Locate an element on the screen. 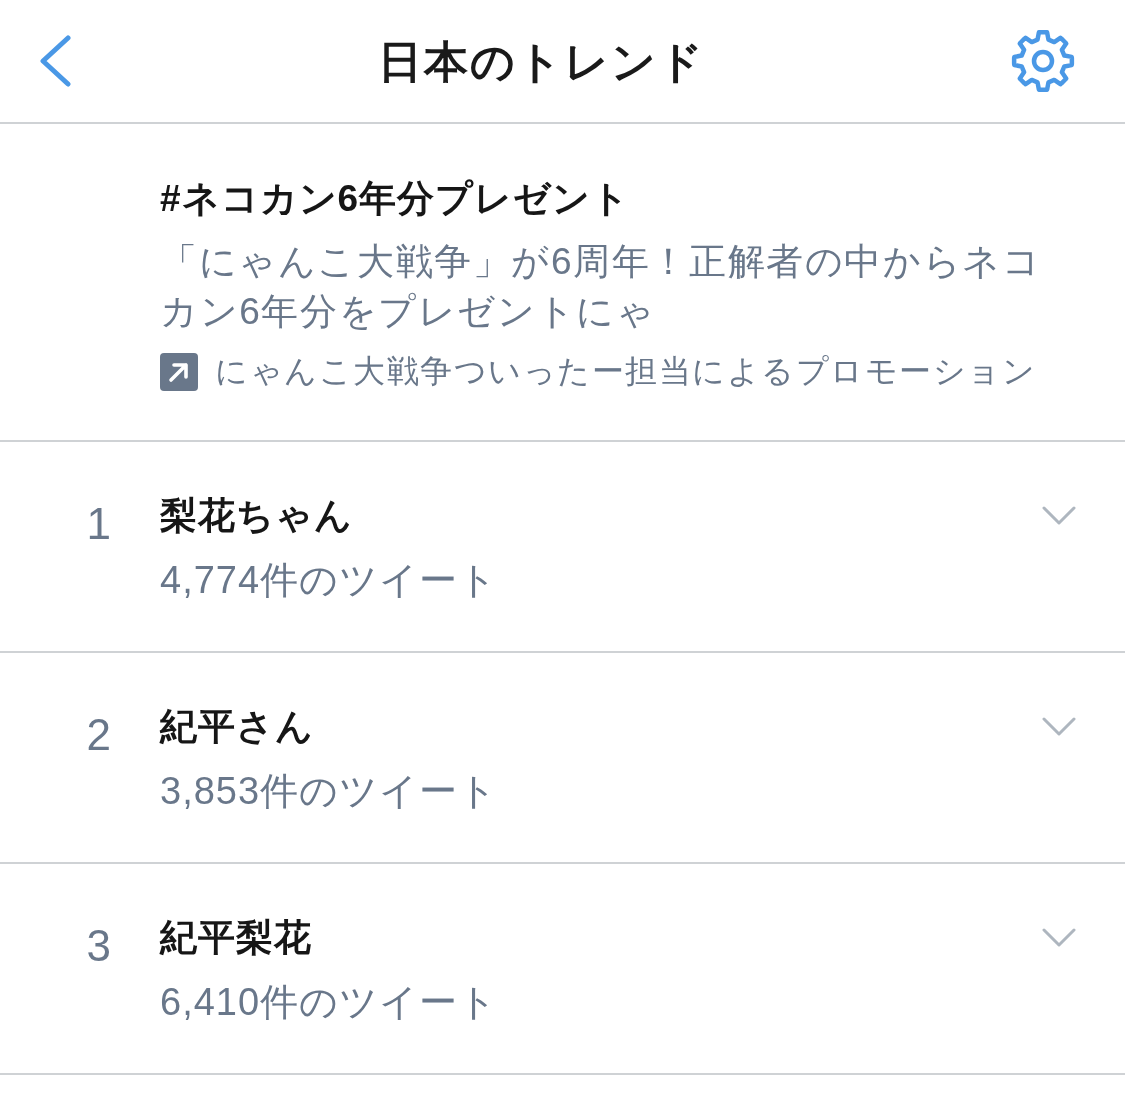  tweet-count: 4,774件のツイート is located at coordinates (330, 580).